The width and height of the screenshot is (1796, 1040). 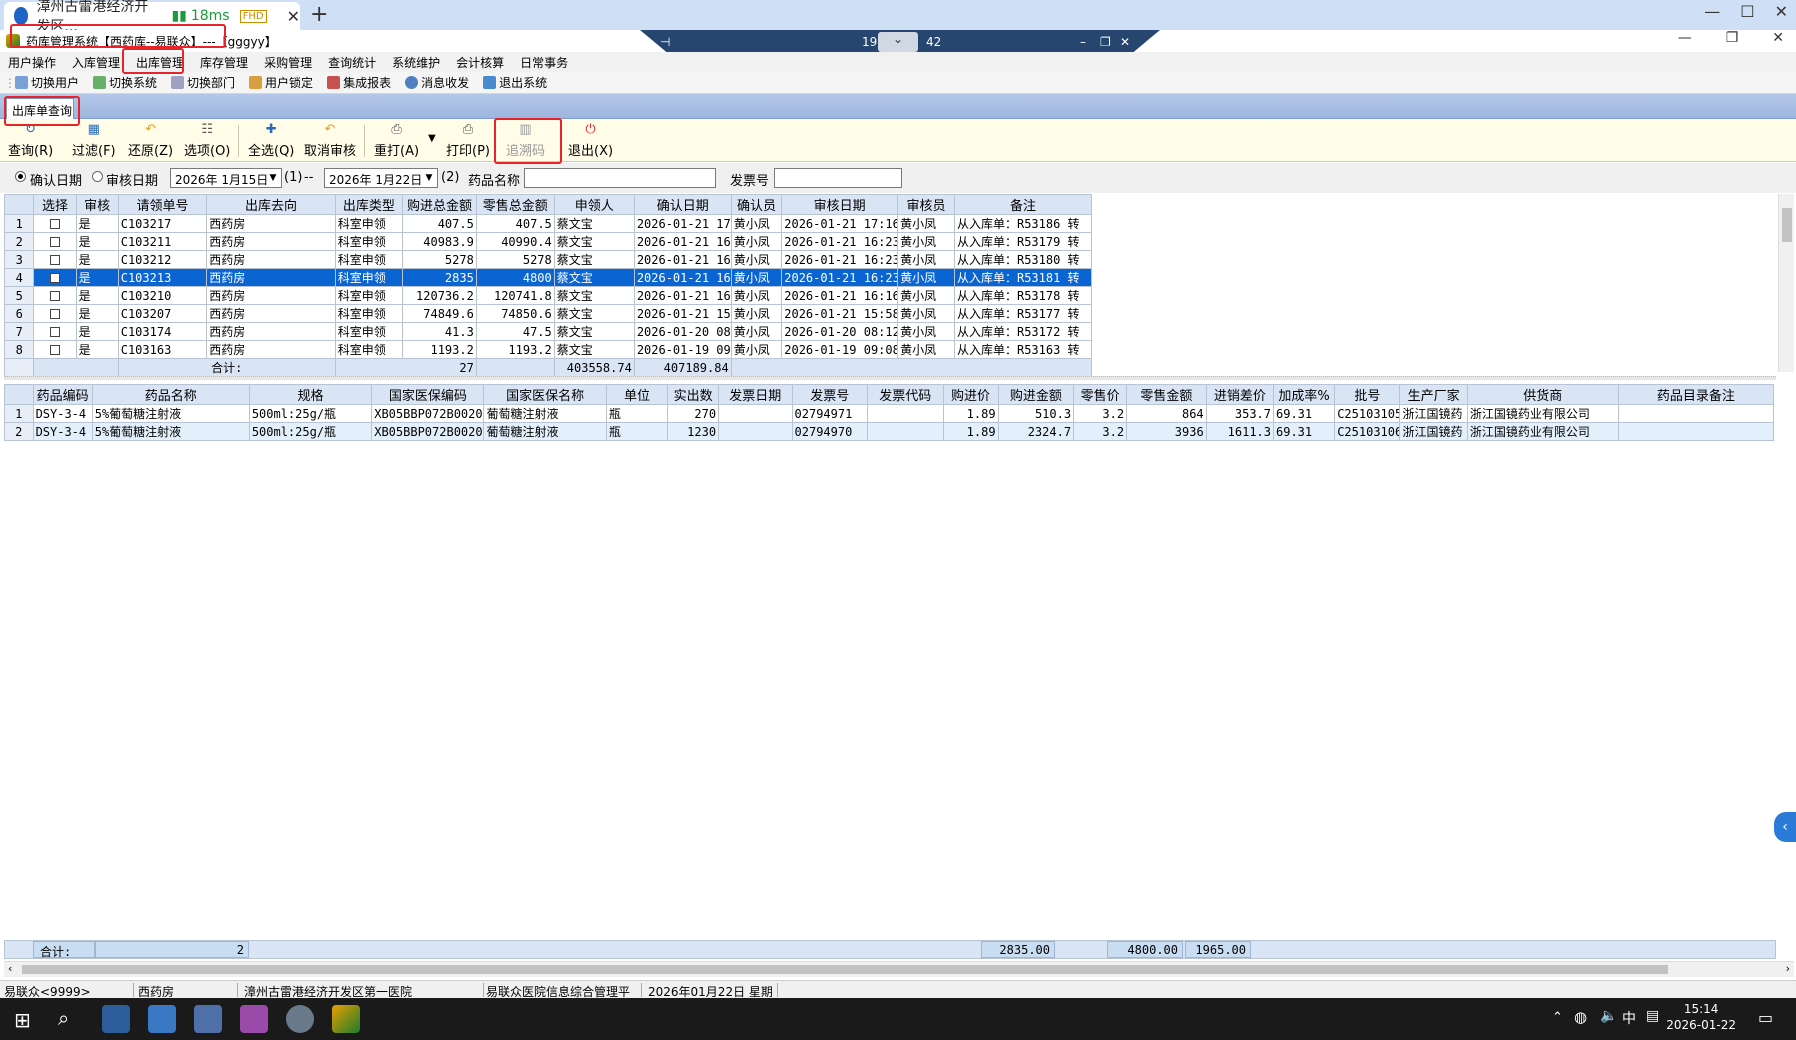 What do you see at coordinates (47, 82) in the screenshot?
I see `switch-user-button: 切换用户` at bounding box center [47, 82].